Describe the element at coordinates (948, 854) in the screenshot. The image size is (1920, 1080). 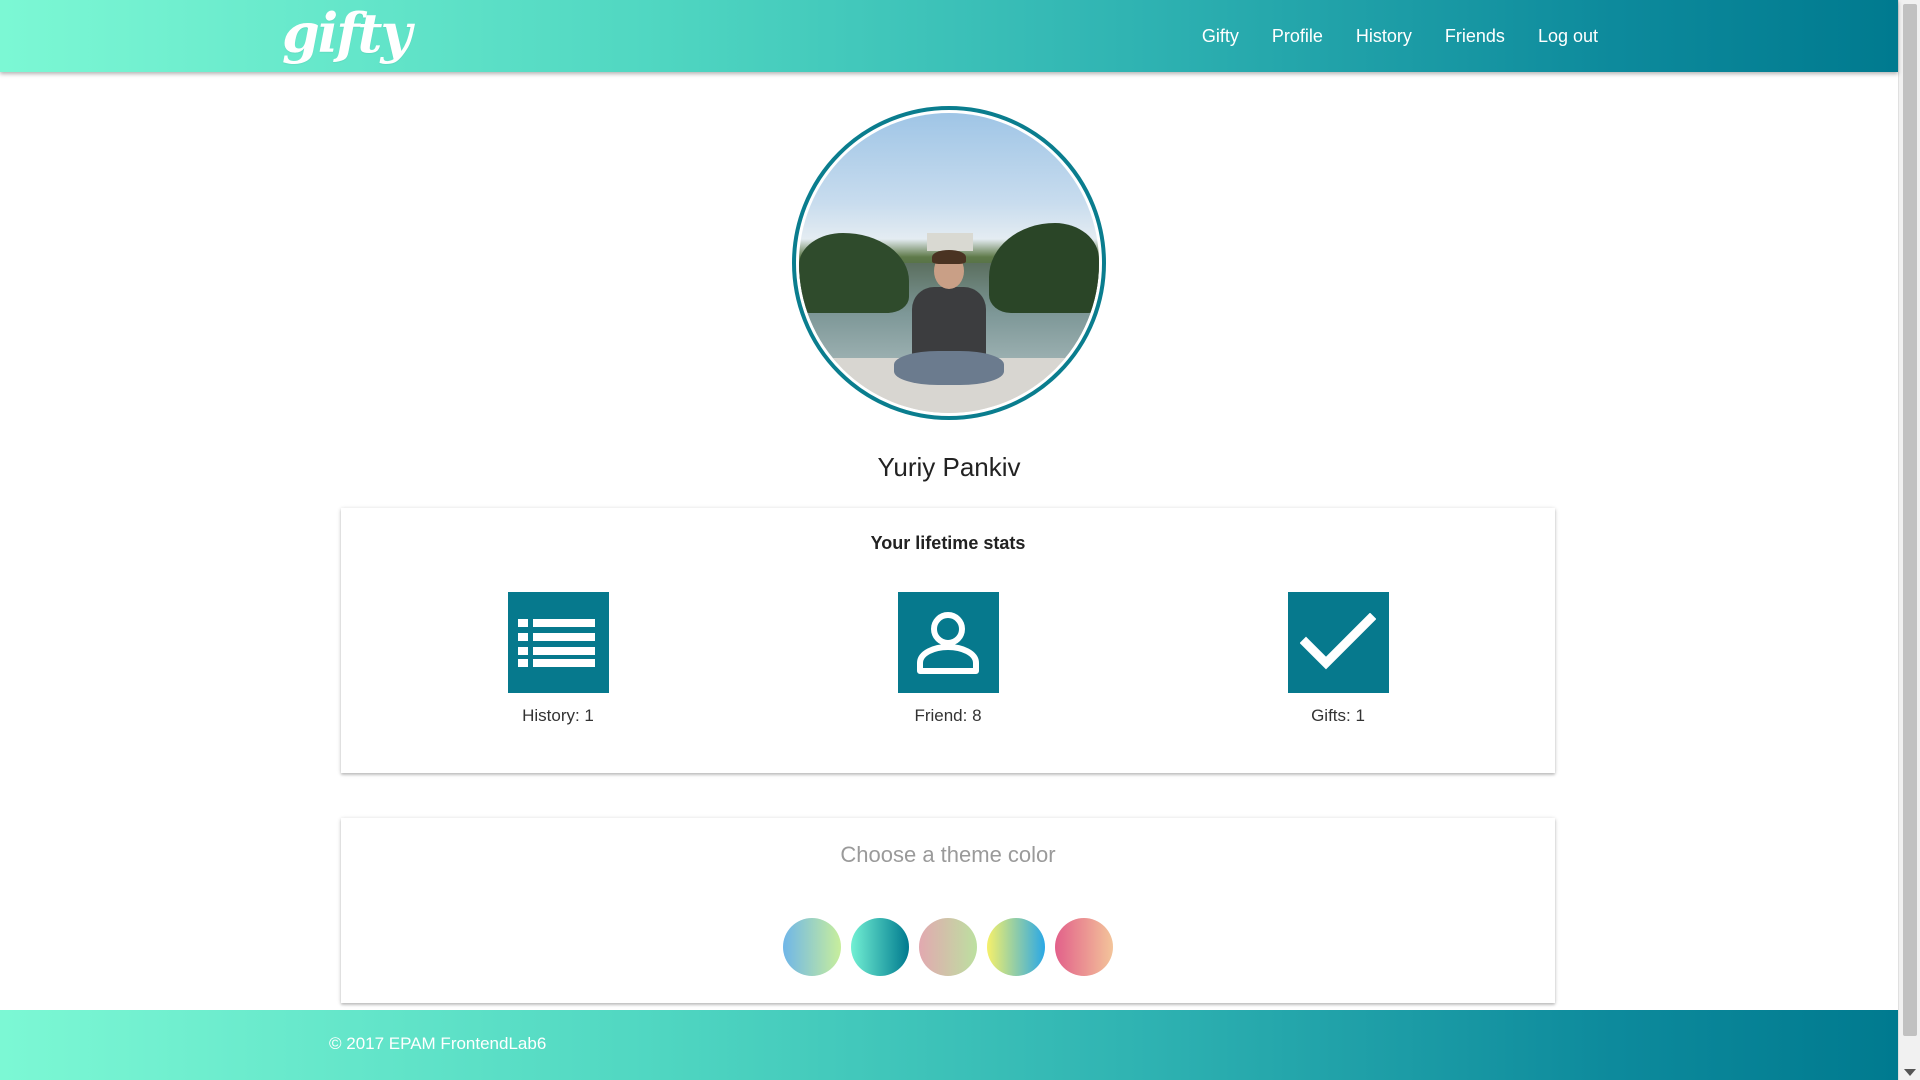
I see `theme-title: Choose a theme color` at that location.